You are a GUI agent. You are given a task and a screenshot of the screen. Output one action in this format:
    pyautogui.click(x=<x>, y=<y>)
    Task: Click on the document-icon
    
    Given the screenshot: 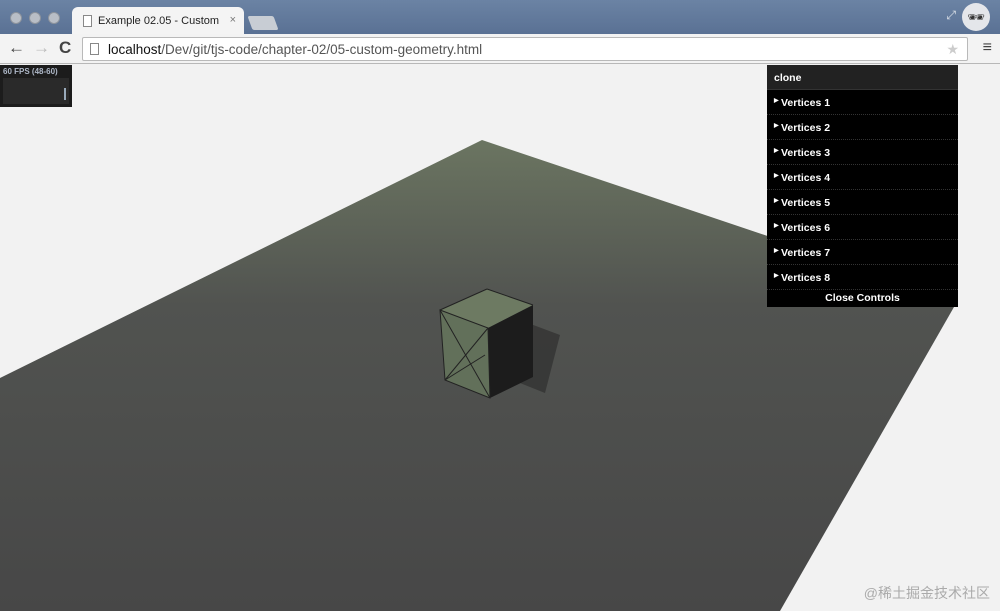 What is the action you would take?
    pyautogui.click(x=87, y=21)
    